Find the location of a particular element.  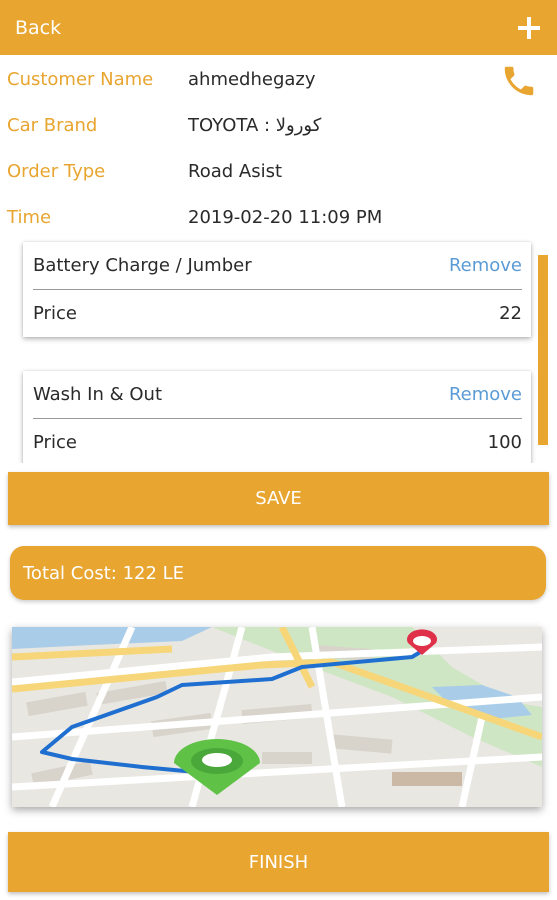

time-label: Time is located at coordinates (29, 217).